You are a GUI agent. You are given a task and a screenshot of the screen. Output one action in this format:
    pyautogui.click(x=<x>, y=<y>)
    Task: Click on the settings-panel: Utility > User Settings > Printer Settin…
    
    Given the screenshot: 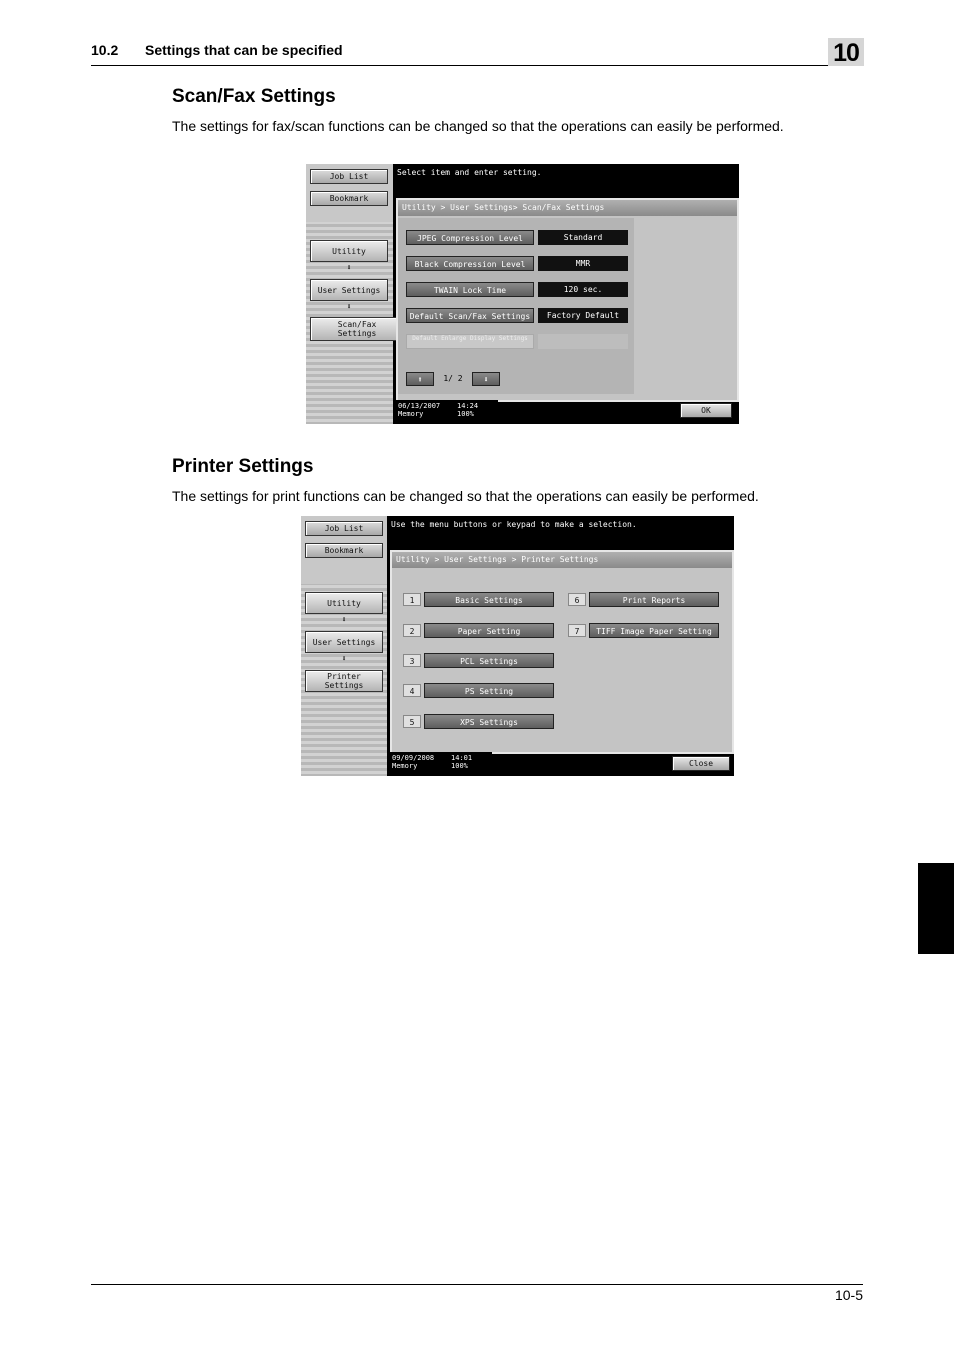 What is the action you would take?
    pyautogui.click(x=562, y=652)
    